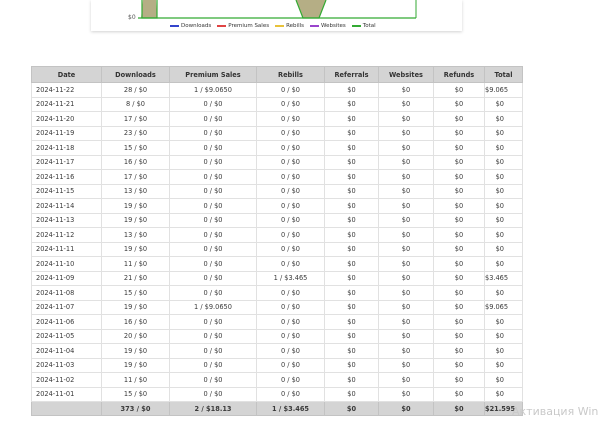 This screenshot has width=600, height=422. Describe the element at coordinates (66, 322) in the screenshot. I see `cell-date: 2024-11-06` at that location.